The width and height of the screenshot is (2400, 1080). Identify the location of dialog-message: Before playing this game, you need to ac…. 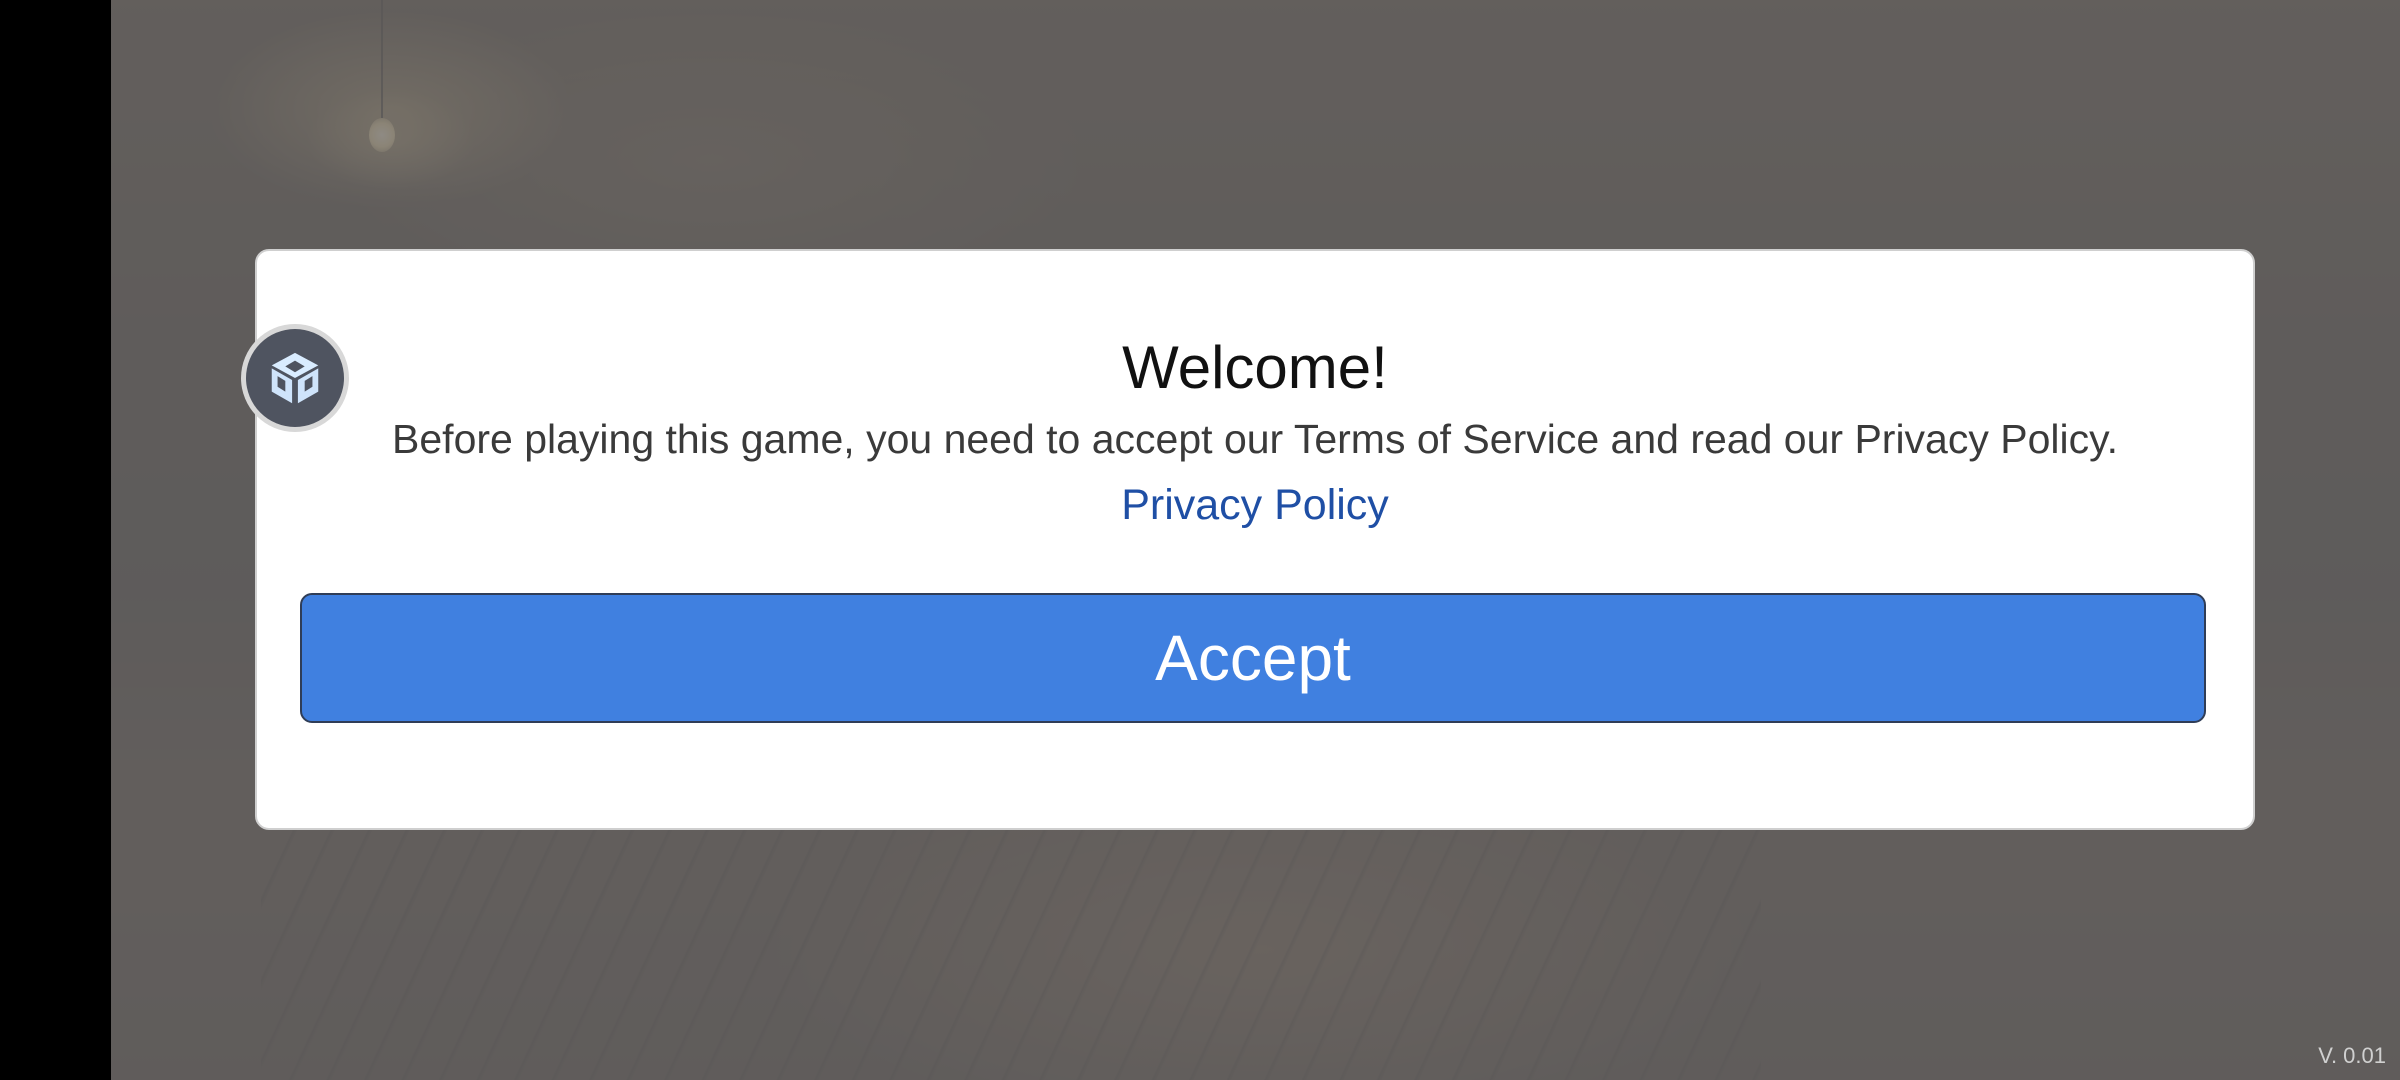
(1255, 439).